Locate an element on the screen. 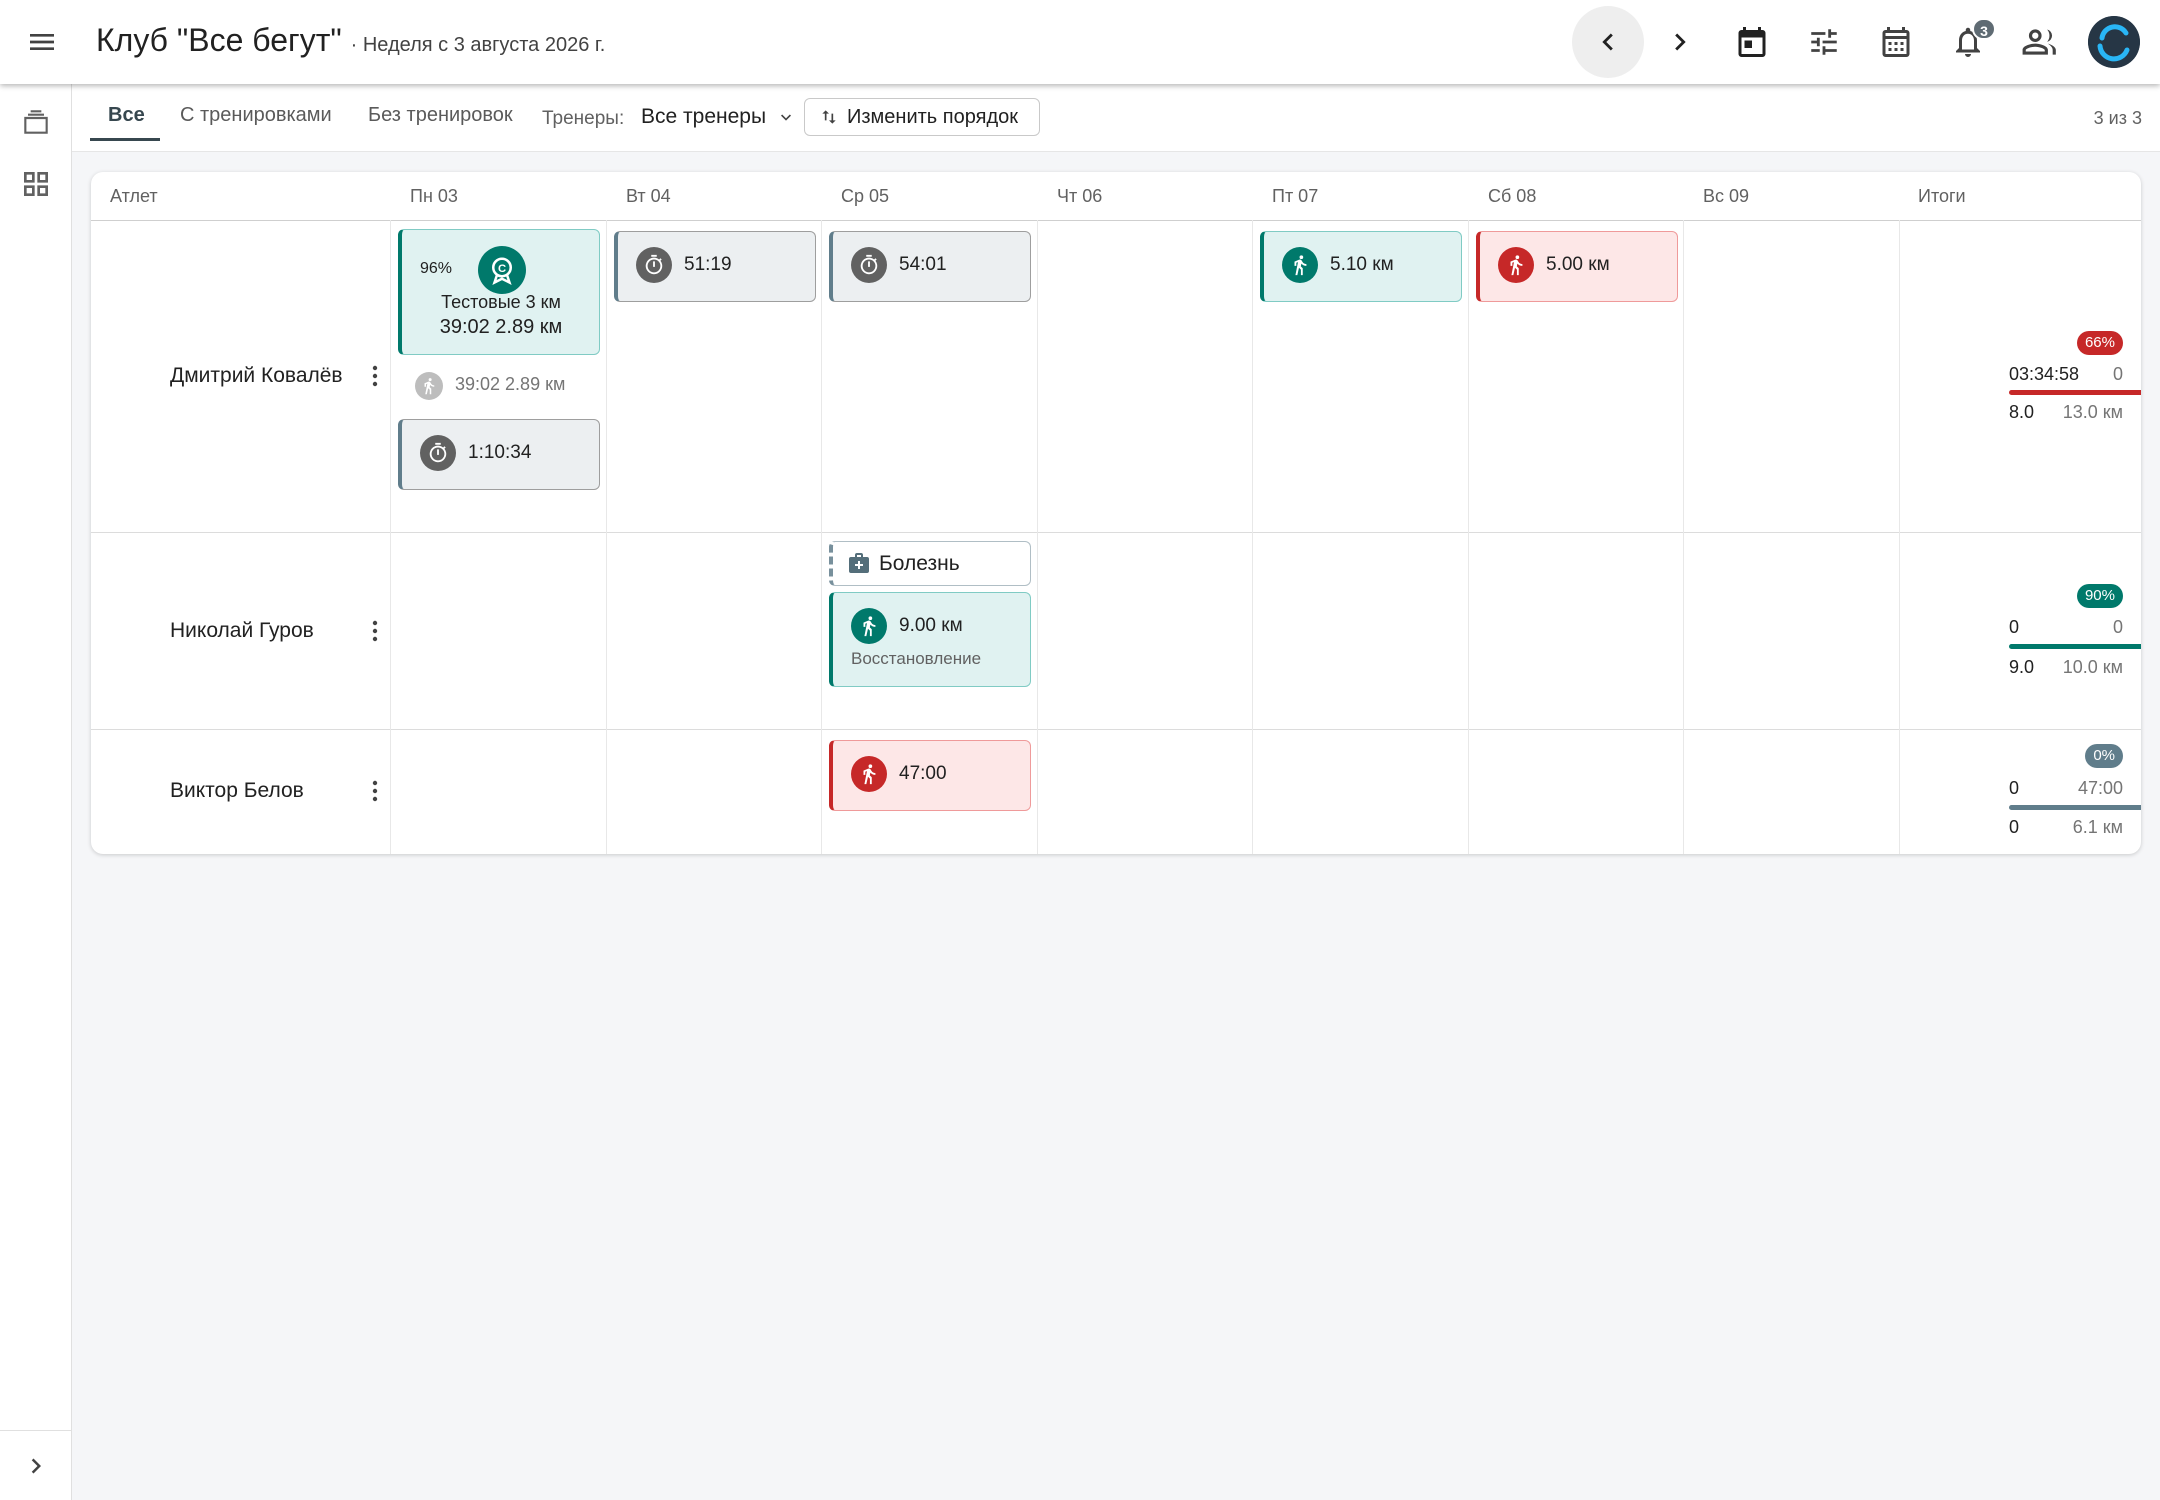 Image resolution: width=2160 pixels, height=1500 pixels. total-time-done: 03:34:58 is located at coordinates (2044, 374).